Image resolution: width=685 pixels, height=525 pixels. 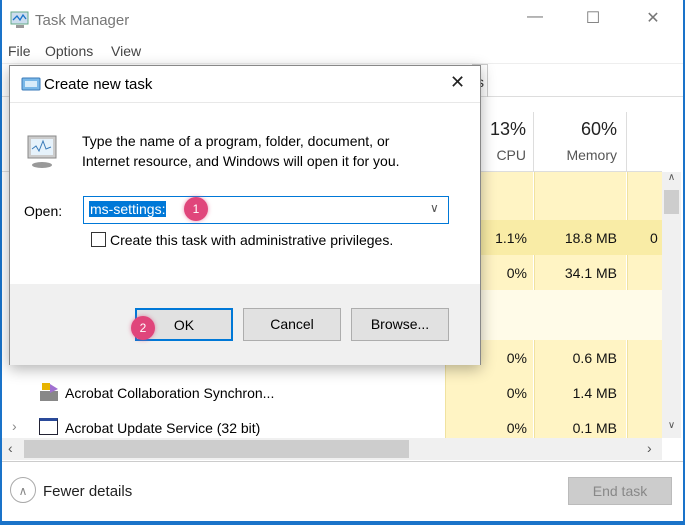 What do you see at coordinates (31, 84) in the screenshot?
I see `run-icon` at bounding box center [31, 84].